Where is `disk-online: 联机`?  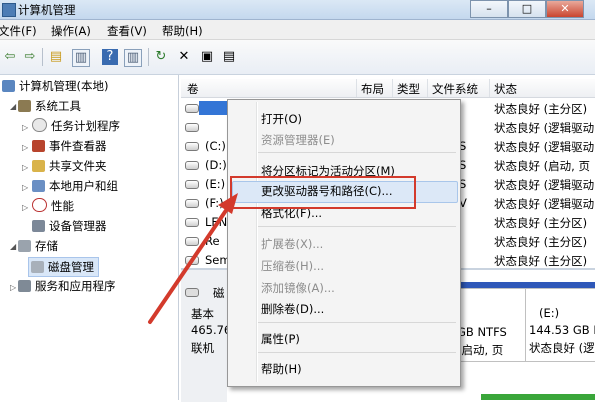
disk-online: 联机 is located at coordinates (202, 348).